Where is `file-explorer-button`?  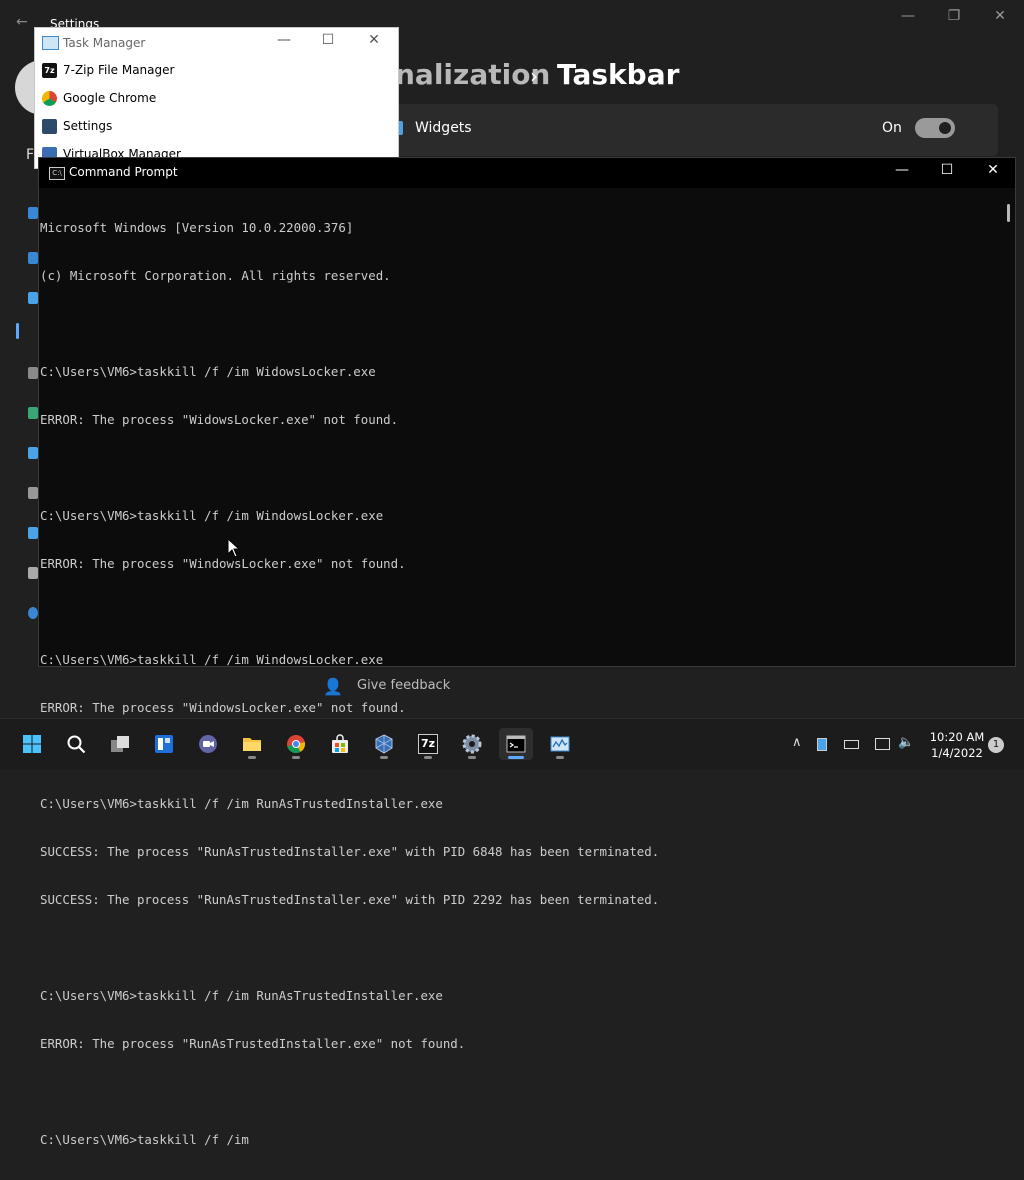
file-explorer-button is located at coordinates (252, 744).